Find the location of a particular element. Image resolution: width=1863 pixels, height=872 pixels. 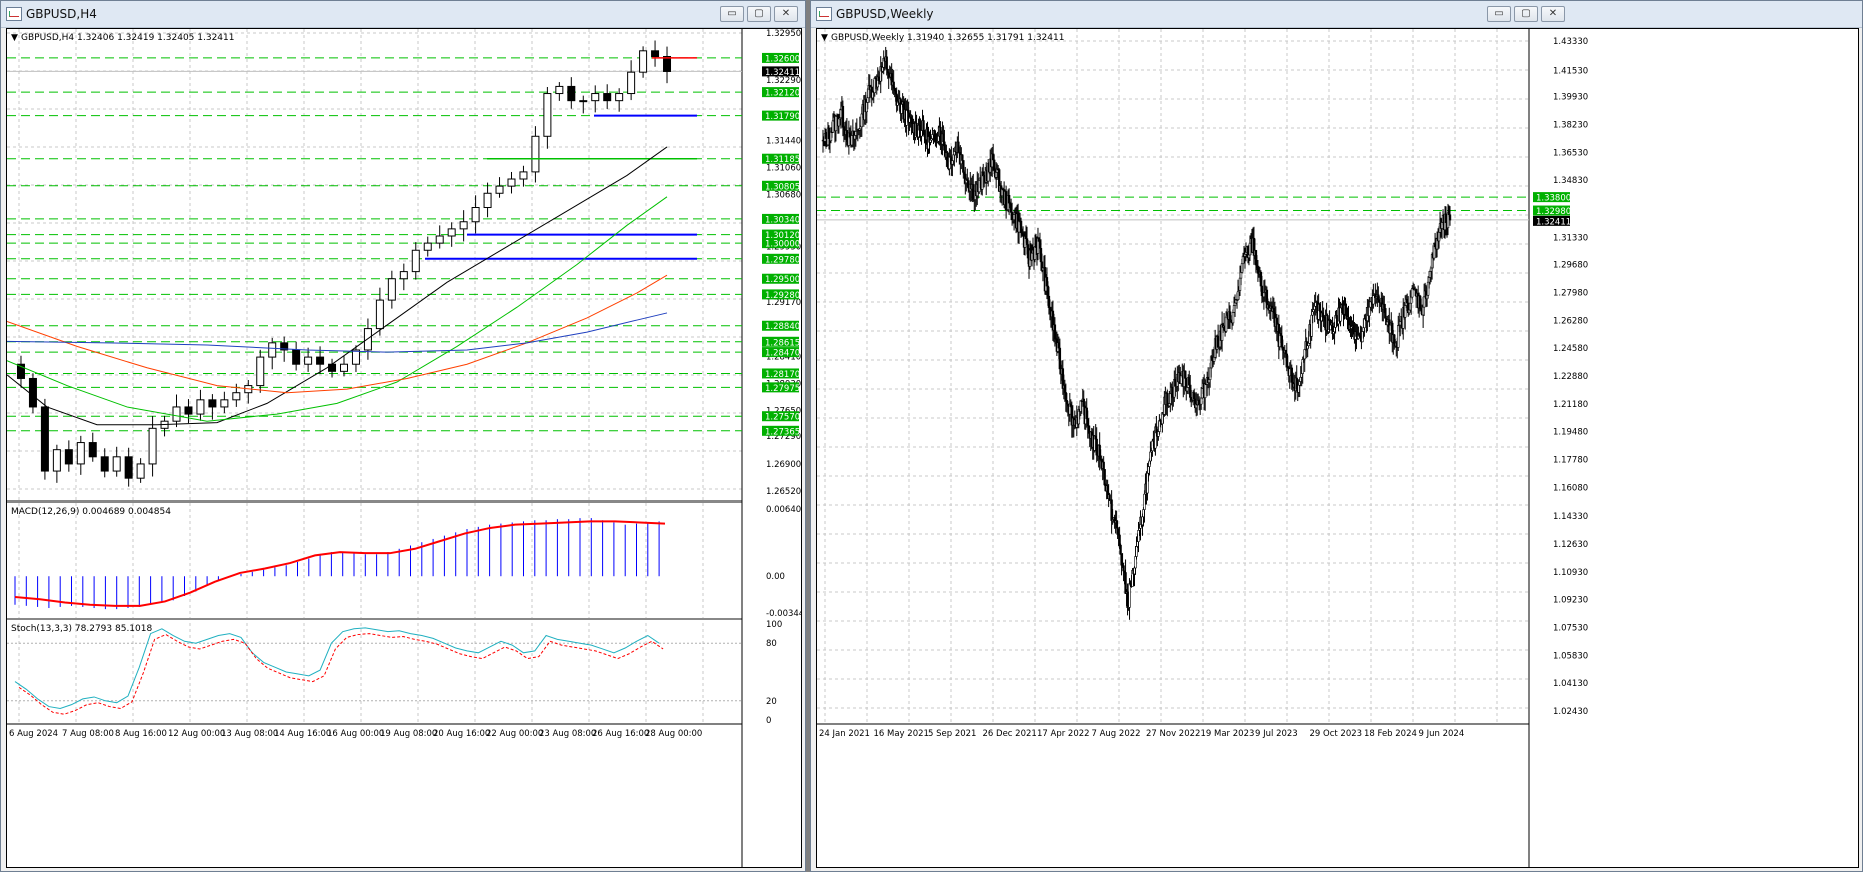

time-axis-label: 18 Feb 2024 is located at coordinates (1390, 734).